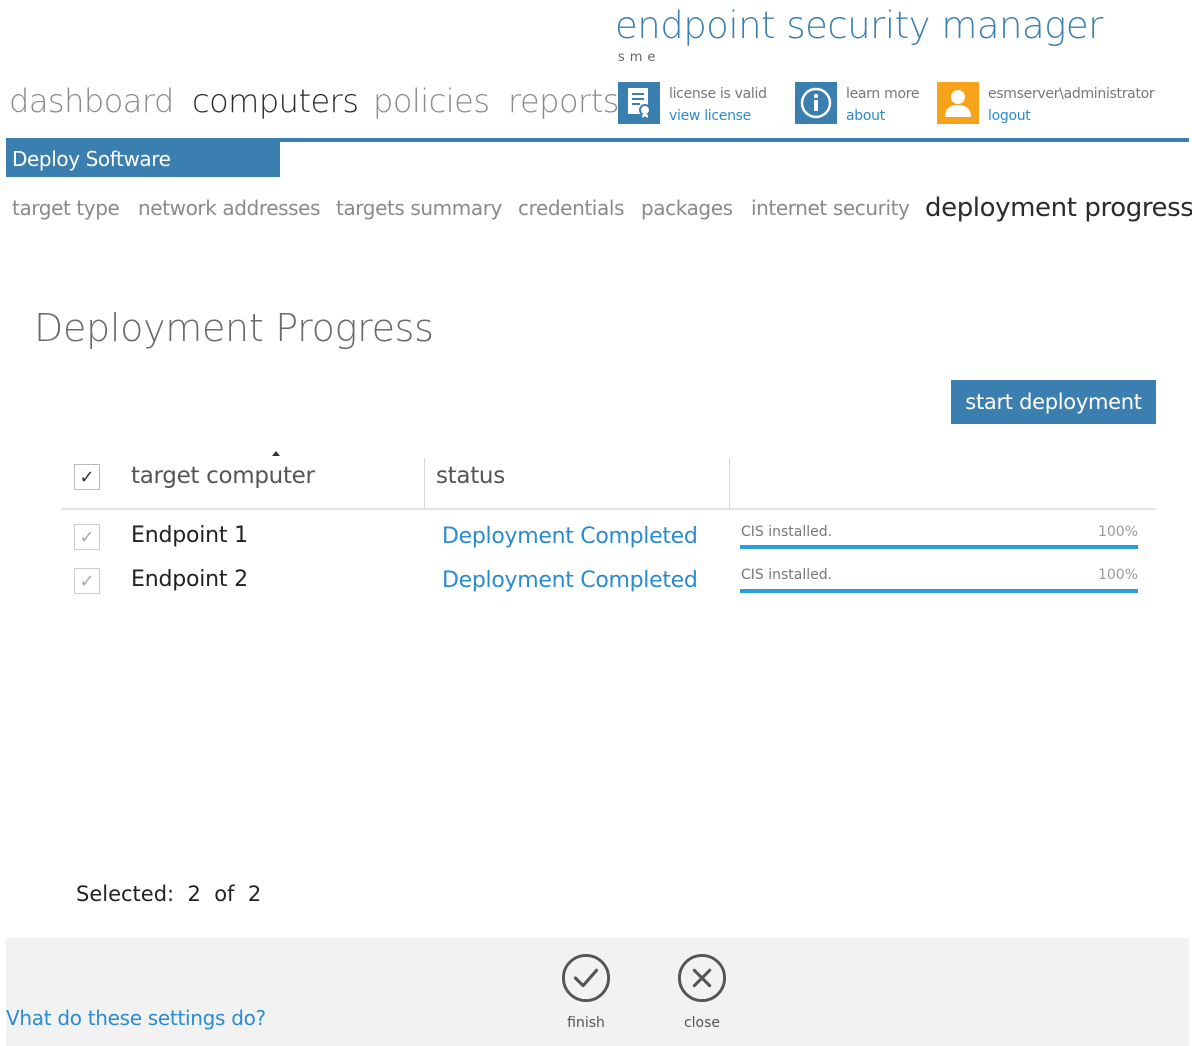 This screenshot has height=1046, width=1192. I want to click on about-link: about, so click(882, 116).